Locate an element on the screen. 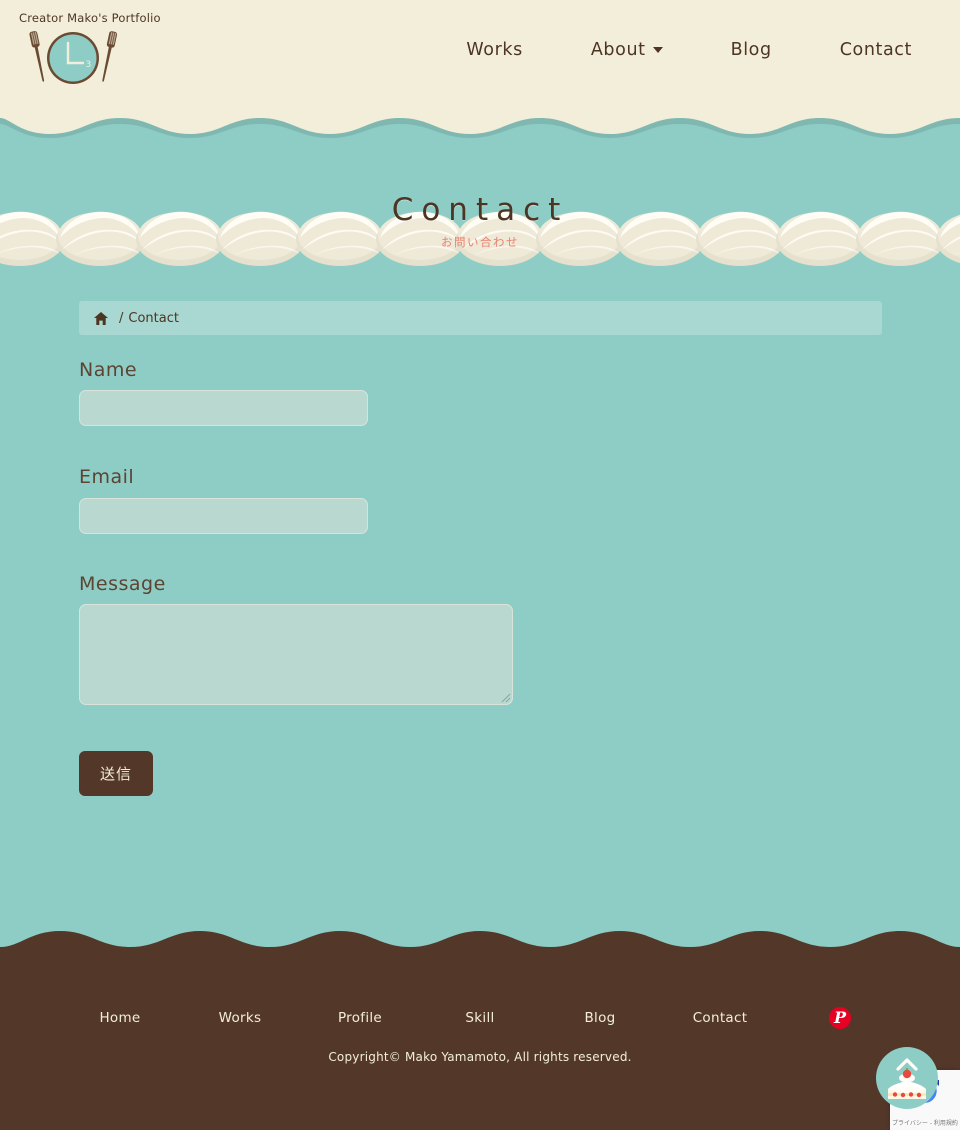 This screenshot has width=960, height=1130. nav-item-about: About is located at coordinates (627, 50).